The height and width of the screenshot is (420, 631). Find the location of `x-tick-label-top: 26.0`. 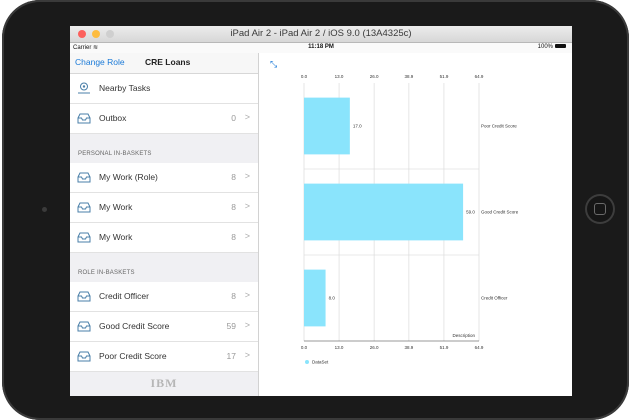

x-tick-label-top: 26.0 is located at coordinates (374, 76).